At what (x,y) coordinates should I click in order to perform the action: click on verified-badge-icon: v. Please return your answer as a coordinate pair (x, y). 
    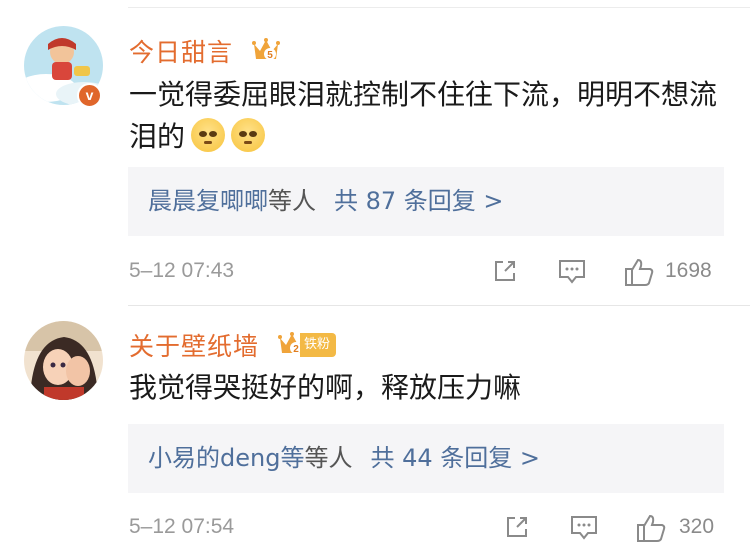
    Looking at the image, I should click on (89, 95).